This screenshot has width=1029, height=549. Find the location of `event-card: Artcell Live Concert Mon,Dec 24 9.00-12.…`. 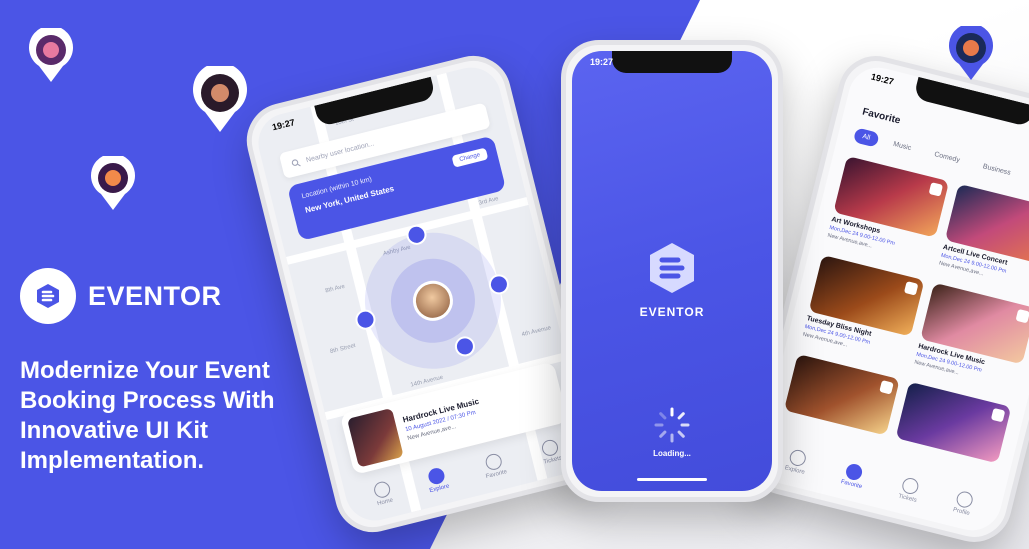

event-card: Artcell Live Concert Mon,Dec 24 9.00-12.… is located at coordinates (983, 241).